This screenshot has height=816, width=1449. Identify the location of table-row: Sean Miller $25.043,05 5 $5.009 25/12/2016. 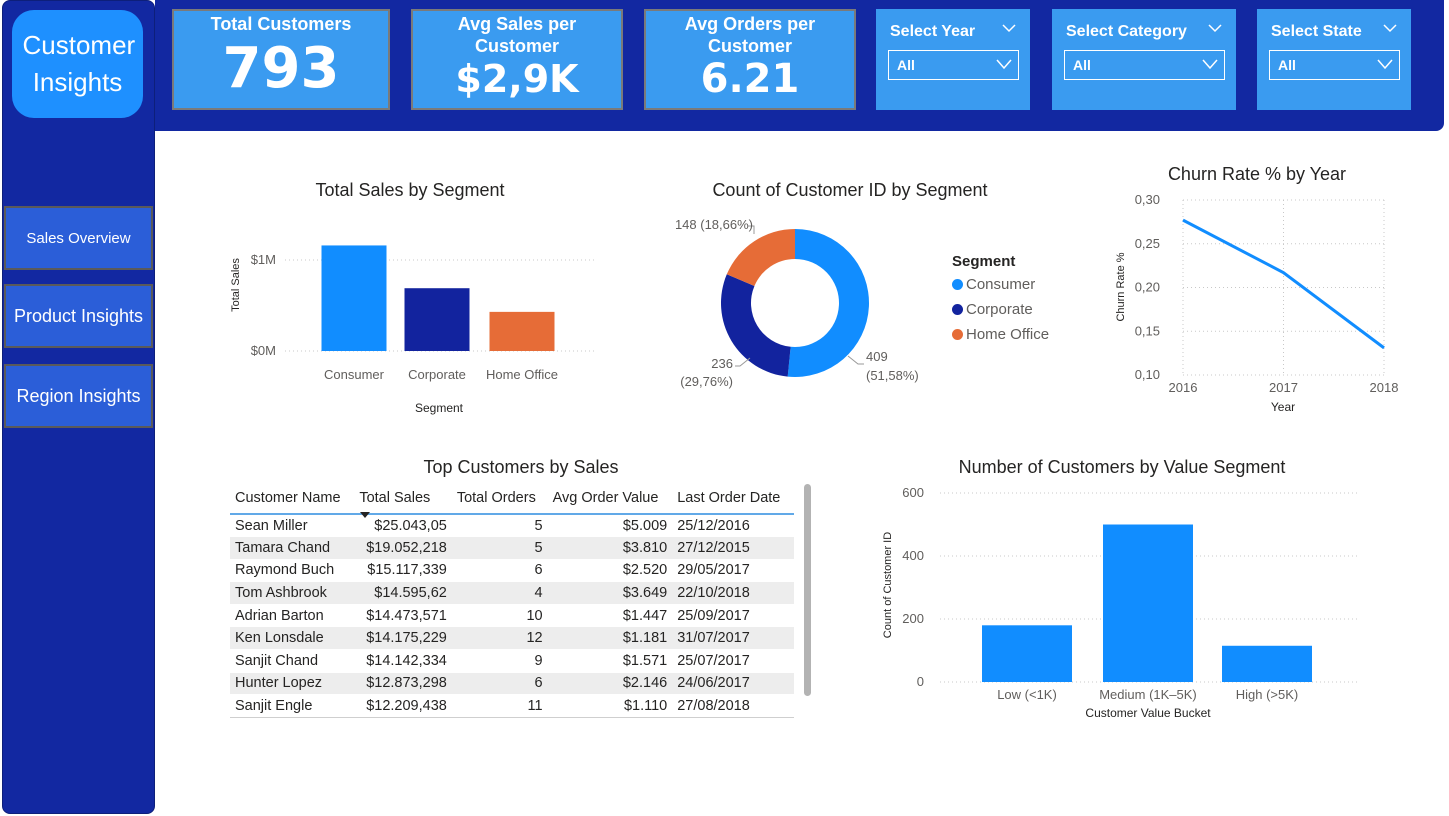
(512, 525).